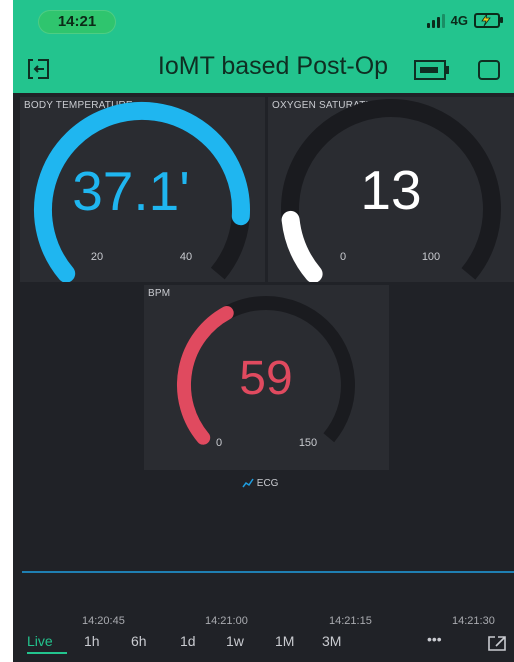 The height and width of the screenshot is (662, 514). What do you see at coordinates (459, 20) in the screenshot?
I see `network-type: 4G` at bounding box center [459, 20].